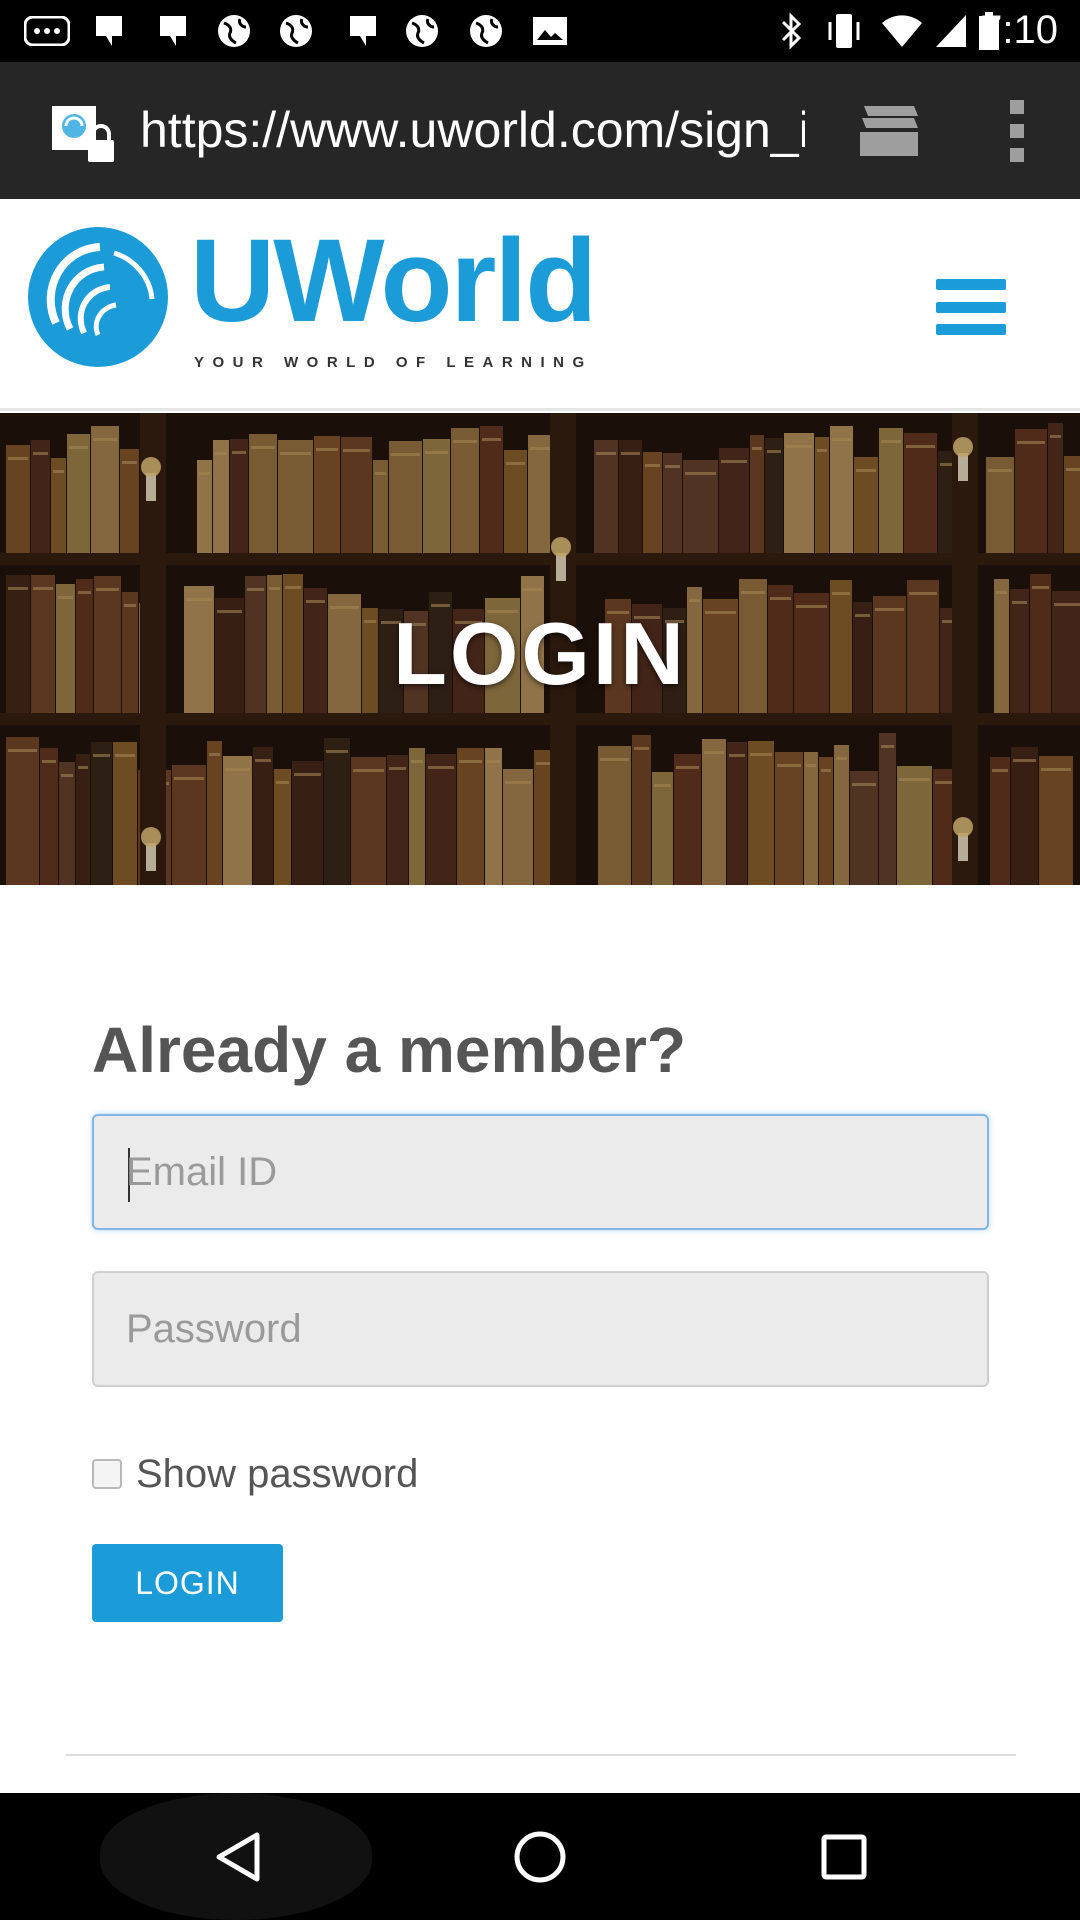 This screenshot has width=1080, height=1920. I want to click on site-lock-icon, so click(85, 136).